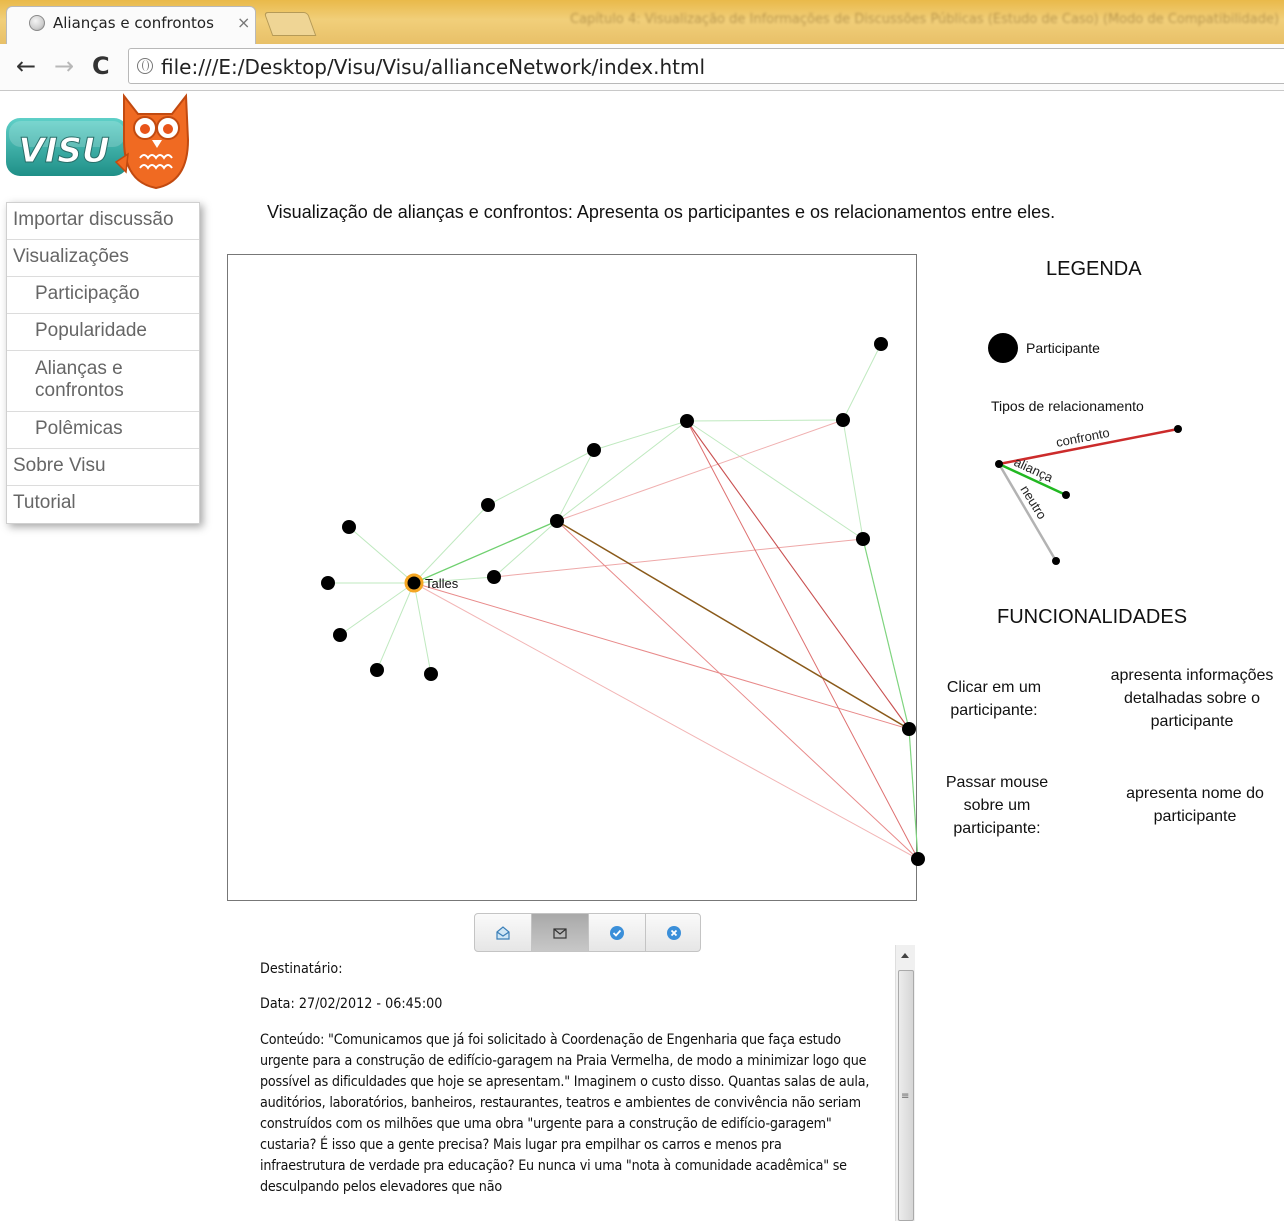 The width and height of the screenshot is (1284, 1221). Describe the element at coordinates (243, 22) in the screenshot. I see `close-tab-icon: ×` at that location.